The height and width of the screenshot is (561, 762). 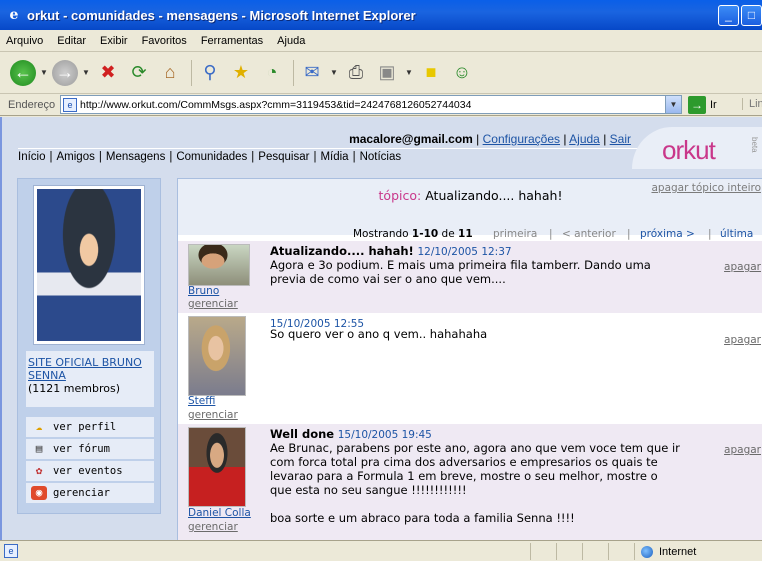 I want to click on community-info: SITE OFICIAL BRUNO SENNA (1121 membros), so click(x=90, y=379).